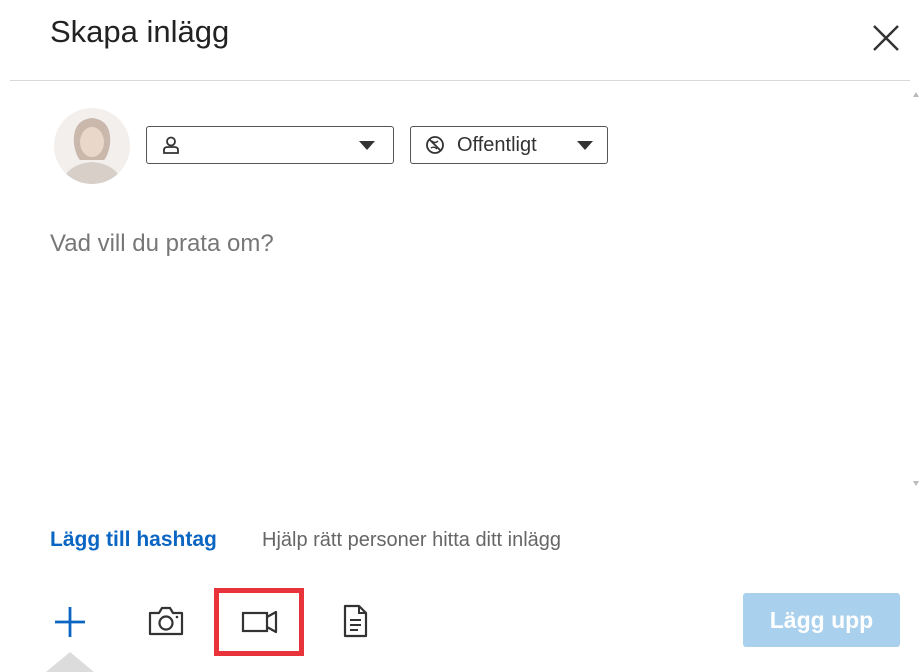 The image size is (922, 672). I want to click on plus-icon, so click(70, 622).